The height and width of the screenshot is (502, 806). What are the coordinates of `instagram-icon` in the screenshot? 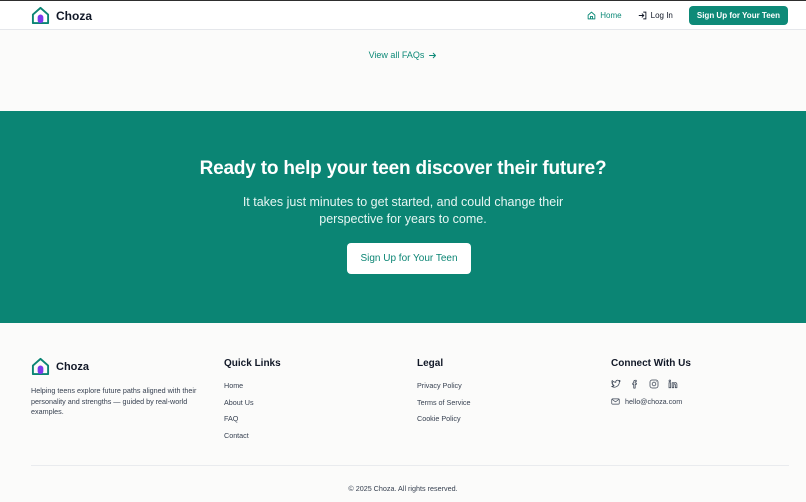 It's located at (654, 384).